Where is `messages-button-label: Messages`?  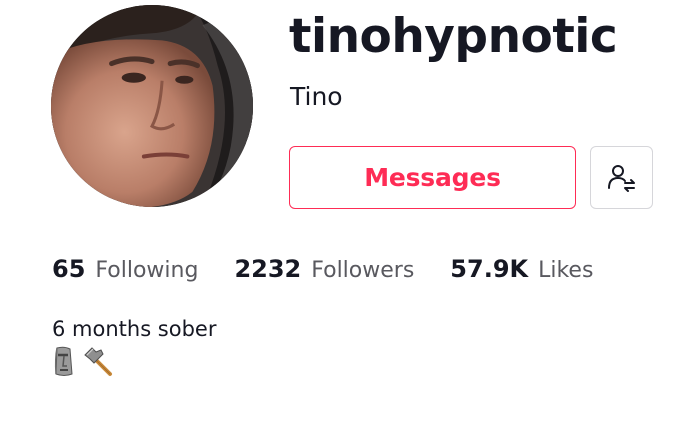 messages-button-label: Messages is located at coordinates (432, 177).